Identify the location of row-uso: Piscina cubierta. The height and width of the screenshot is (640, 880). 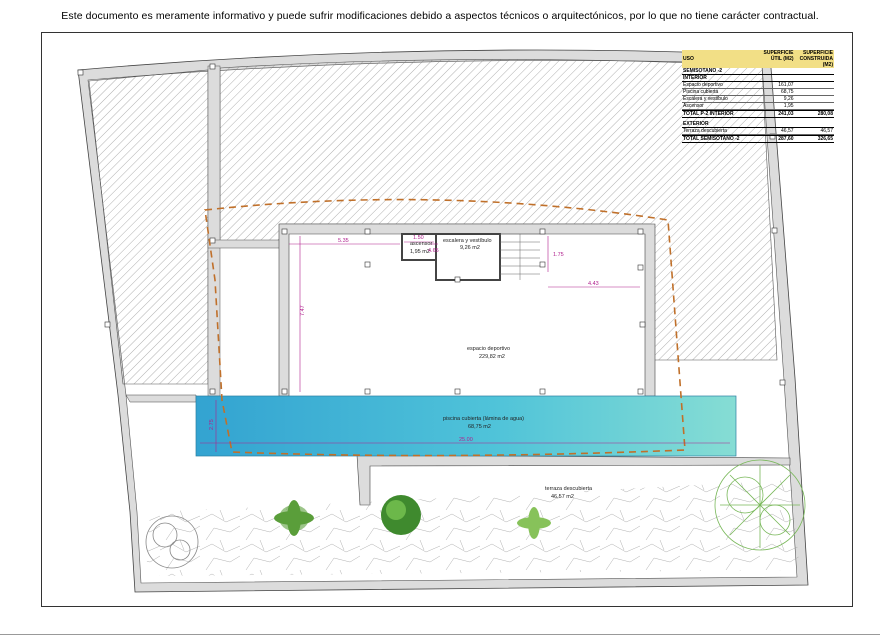
(701, 92).